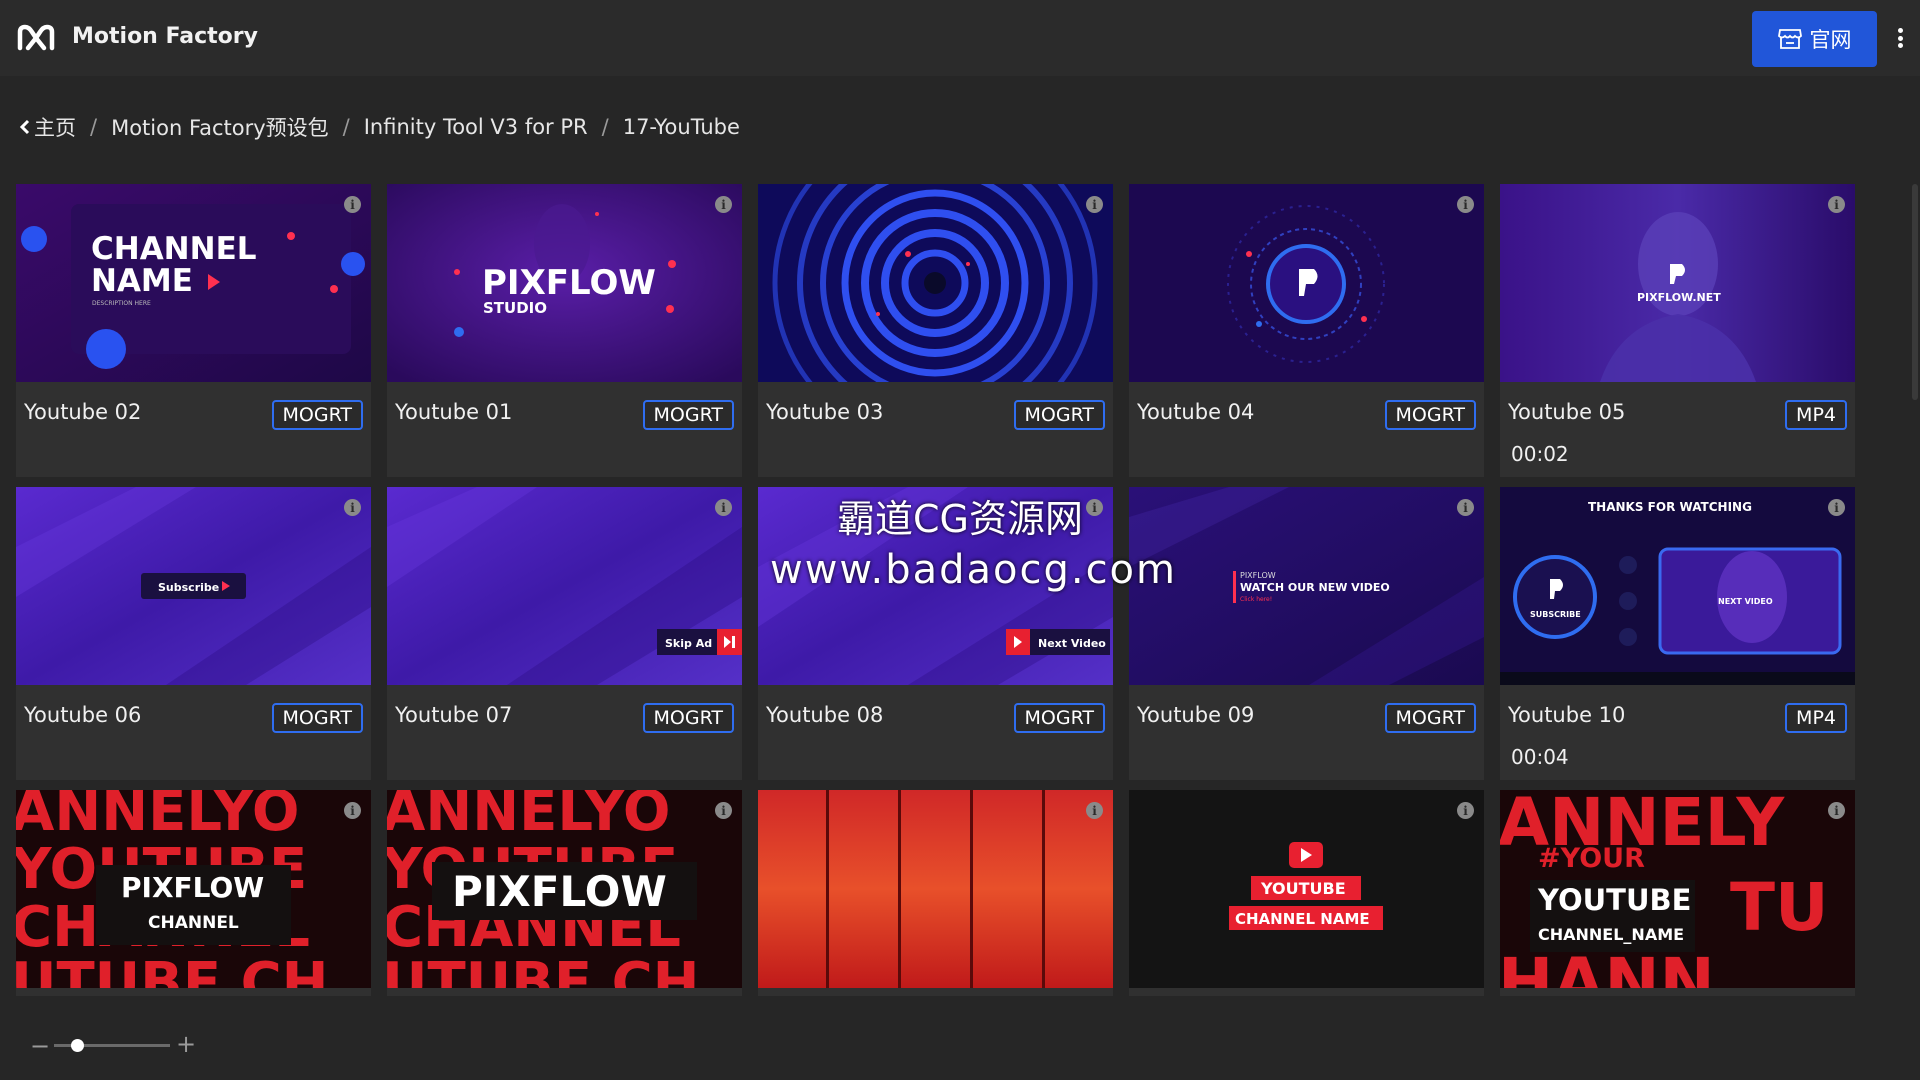 The image size is (1920, 1080). What do you see at coordinates (1677, 283) in the screenshot?
I see `asset-thumbnail: PIXFLOW.NET i` at bounding box center [1677, 283].